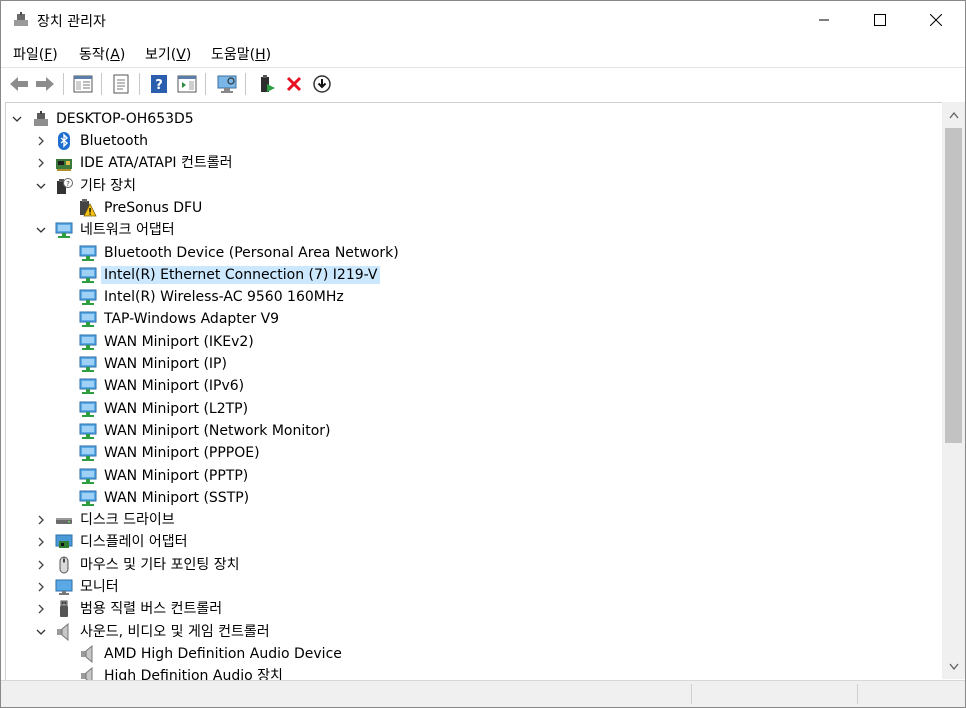 The height and width of the screenshot is (708, 966). Describe the element at coordinates (471, 253) in the screenshot. I see `tree-device: Bluetooth Device (Personal Area Network)` at that location.